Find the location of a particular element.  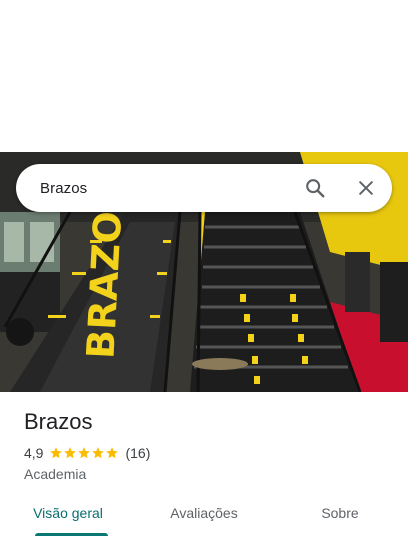

place-category: Academia is located at coordinates (55, 474).